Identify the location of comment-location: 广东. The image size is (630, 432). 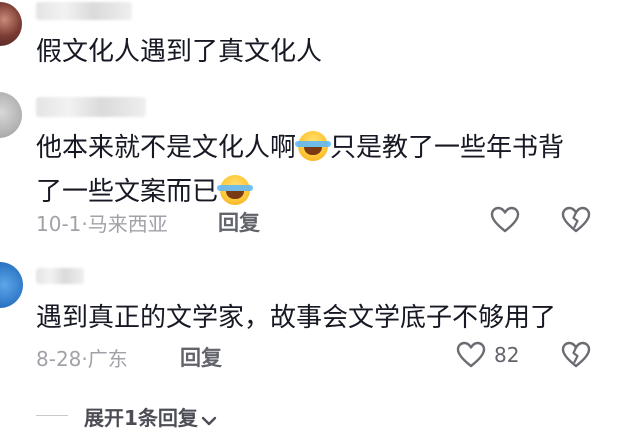
(107, 359).